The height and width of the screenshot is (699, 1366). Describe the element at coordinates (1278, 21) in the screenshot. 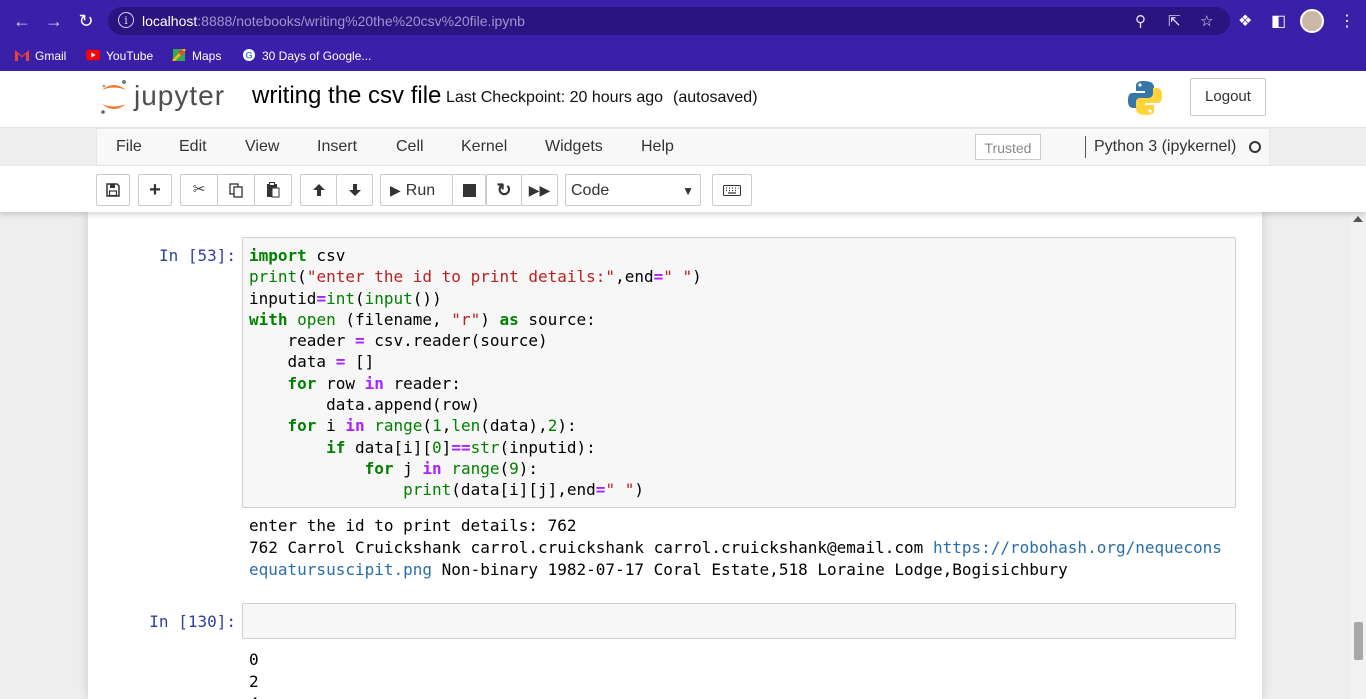

I see `side-panel-icon: ◧` at that location.